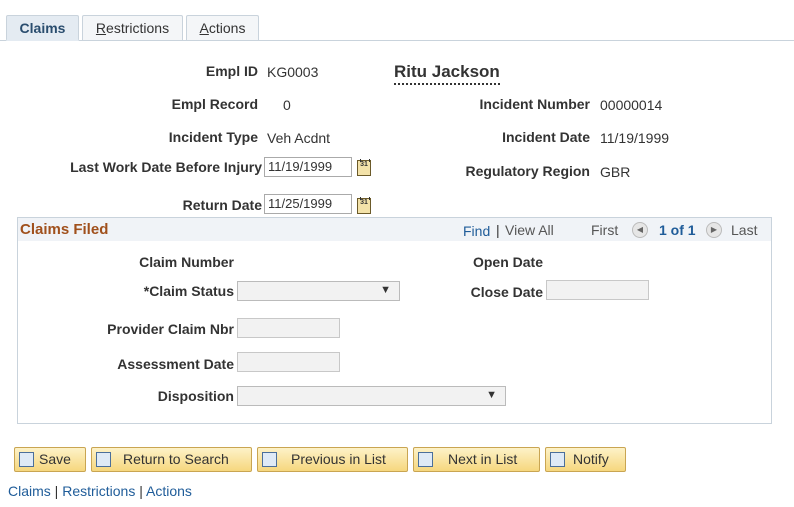 This screenshot has width=794, height=507. What do you see at coordinates (55, 459) in the screenshot?
I see `save-button-label: Save` at bounding box center [55, 459].